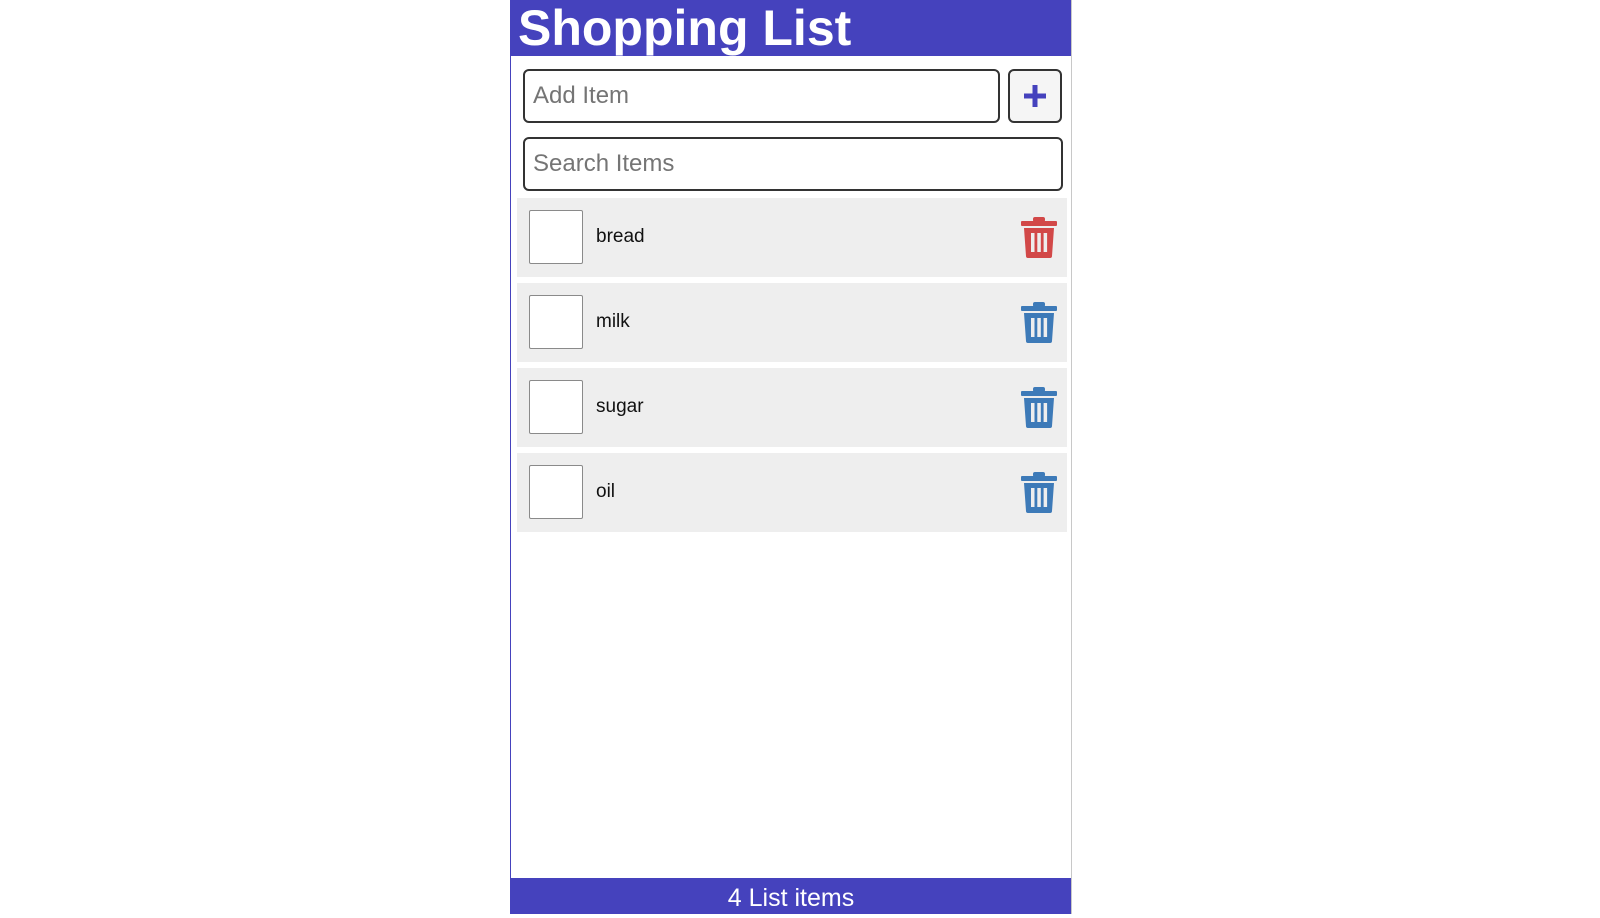 The image size is (1600, 918). What do you see at coordinates (606, 491) in the screenshot?
I see `item-label: oil` at bounding box center [606, 491].